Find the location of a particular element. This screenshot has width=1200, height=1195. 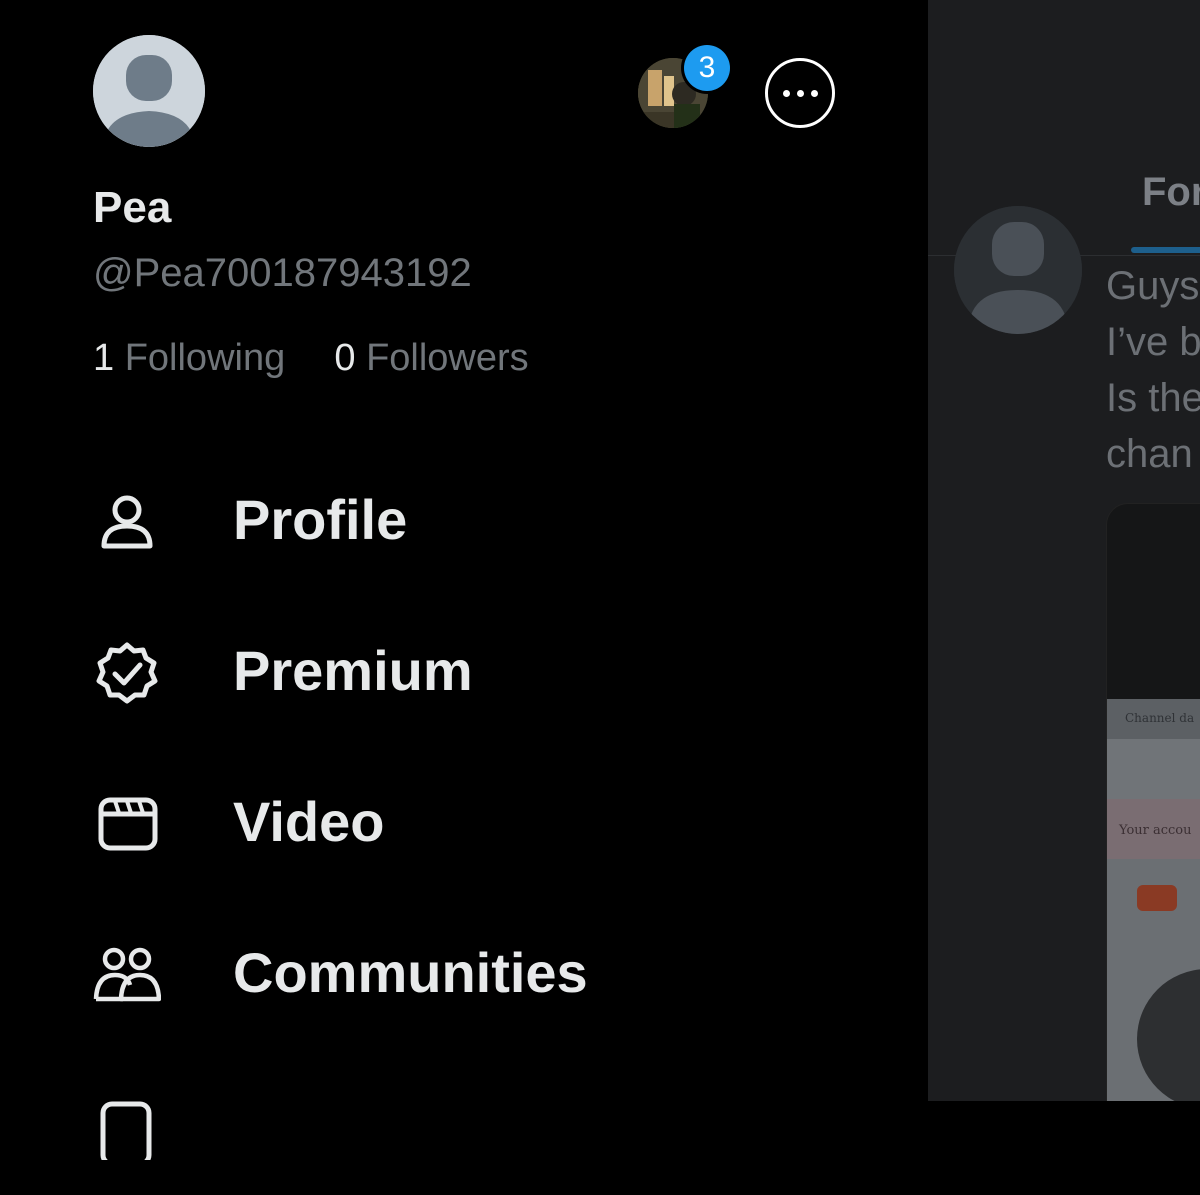

feed-header: For is located at coordinates (1064, 128).